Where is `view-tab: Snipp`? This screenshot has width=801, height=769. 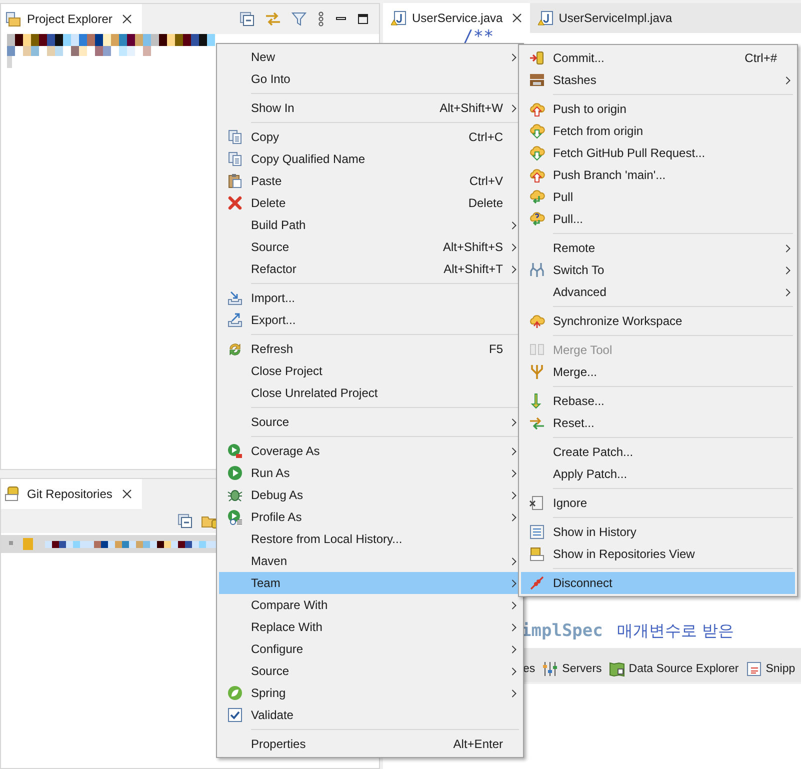
view-tab: Snipp is located at coordinates (771, 669).